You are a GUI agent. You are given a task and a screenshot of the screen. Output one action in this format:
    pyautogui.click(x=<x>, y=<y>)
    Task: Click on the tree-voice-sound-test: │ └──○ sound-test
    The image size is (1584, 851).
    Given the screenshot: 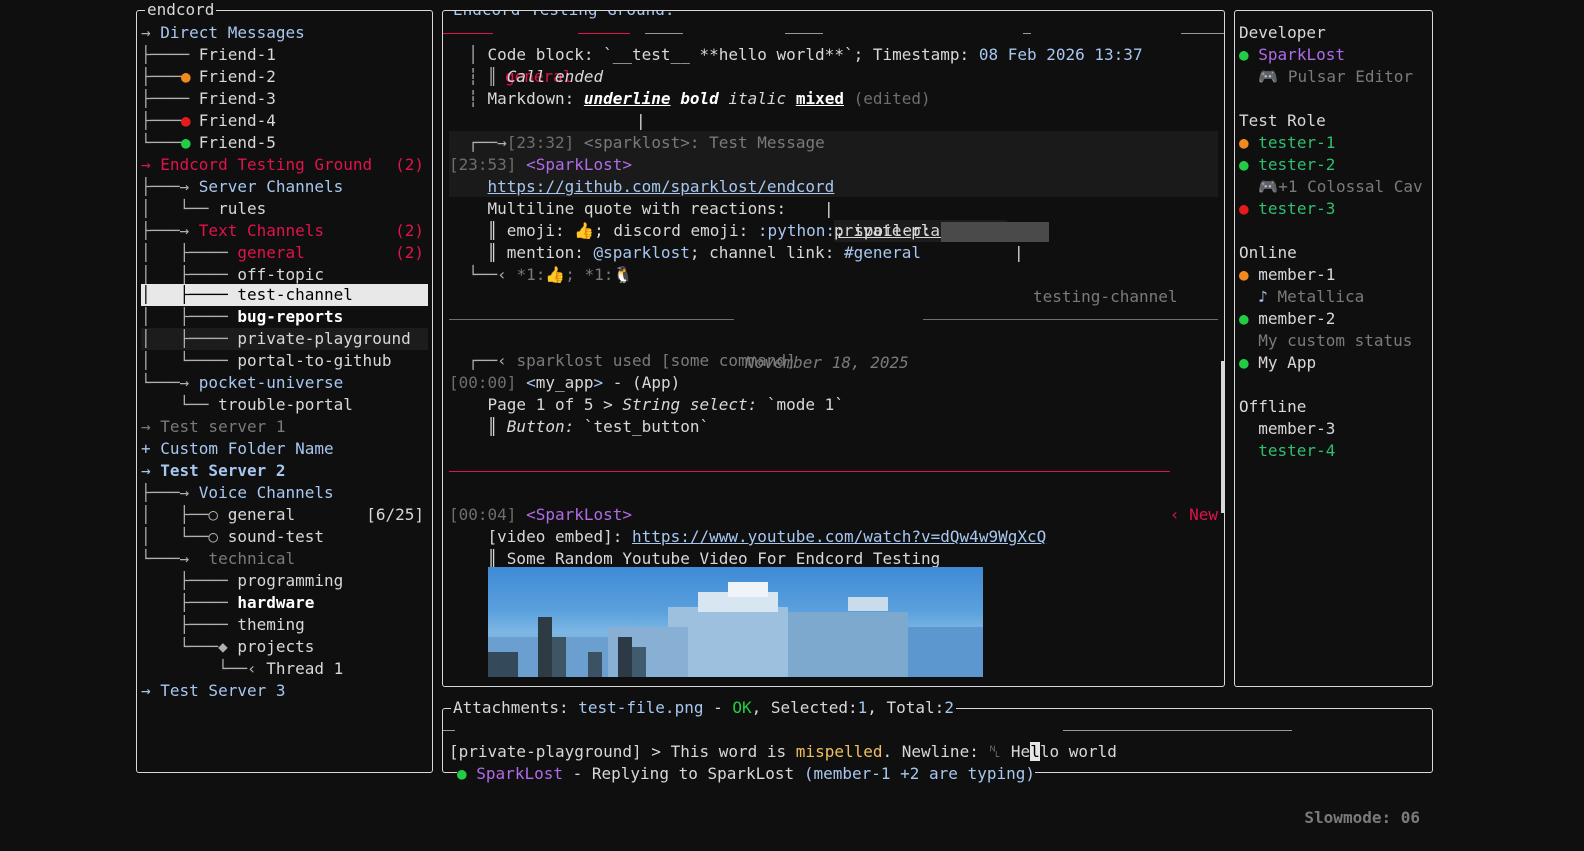 What is the action you would take?
    pyautogui.click(x=232, y=537)
    